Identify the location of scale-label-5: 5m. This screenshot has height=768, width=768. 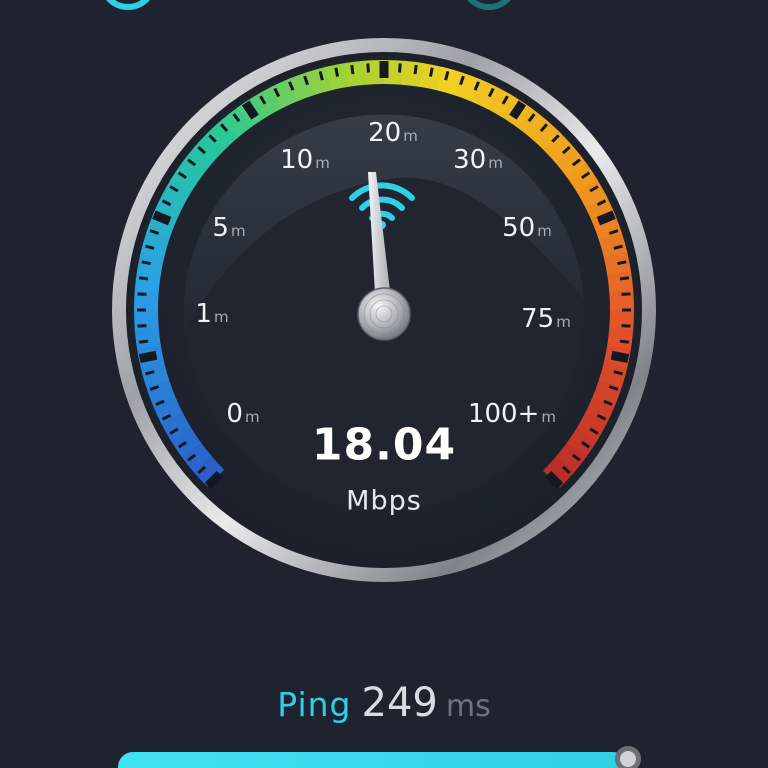
(229, 228).